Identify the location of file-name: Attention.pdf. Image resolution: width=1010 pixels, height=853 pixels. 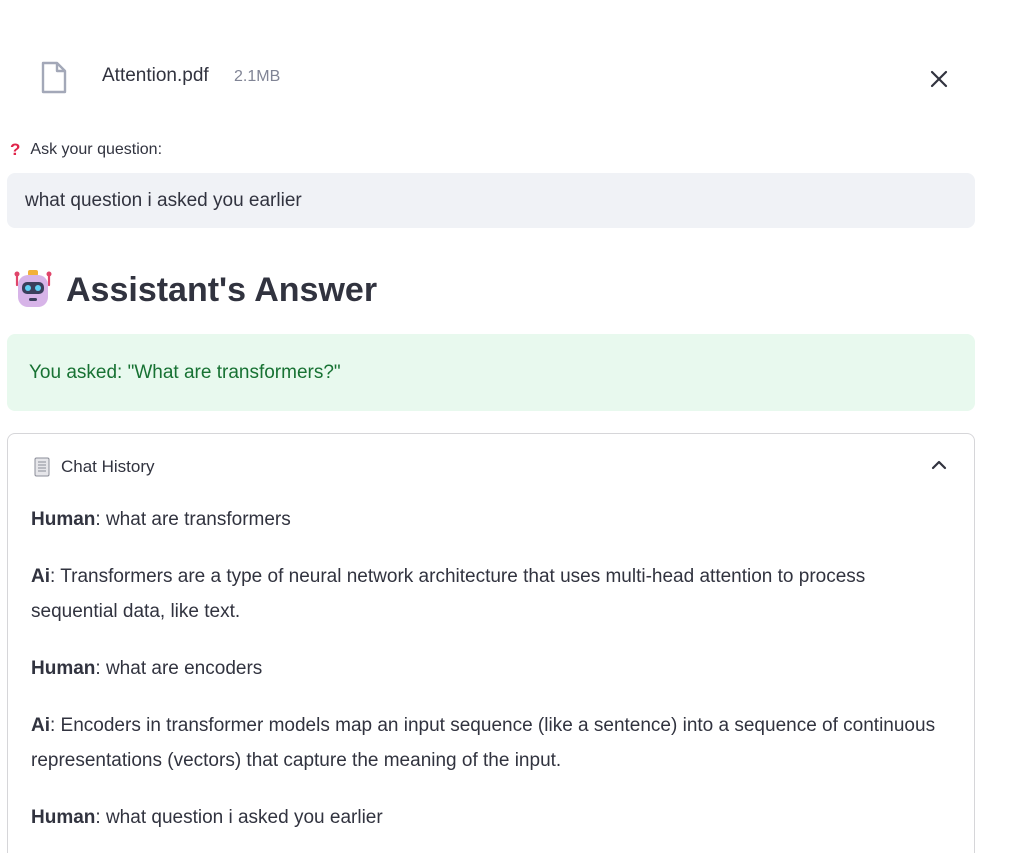
(155, 75).